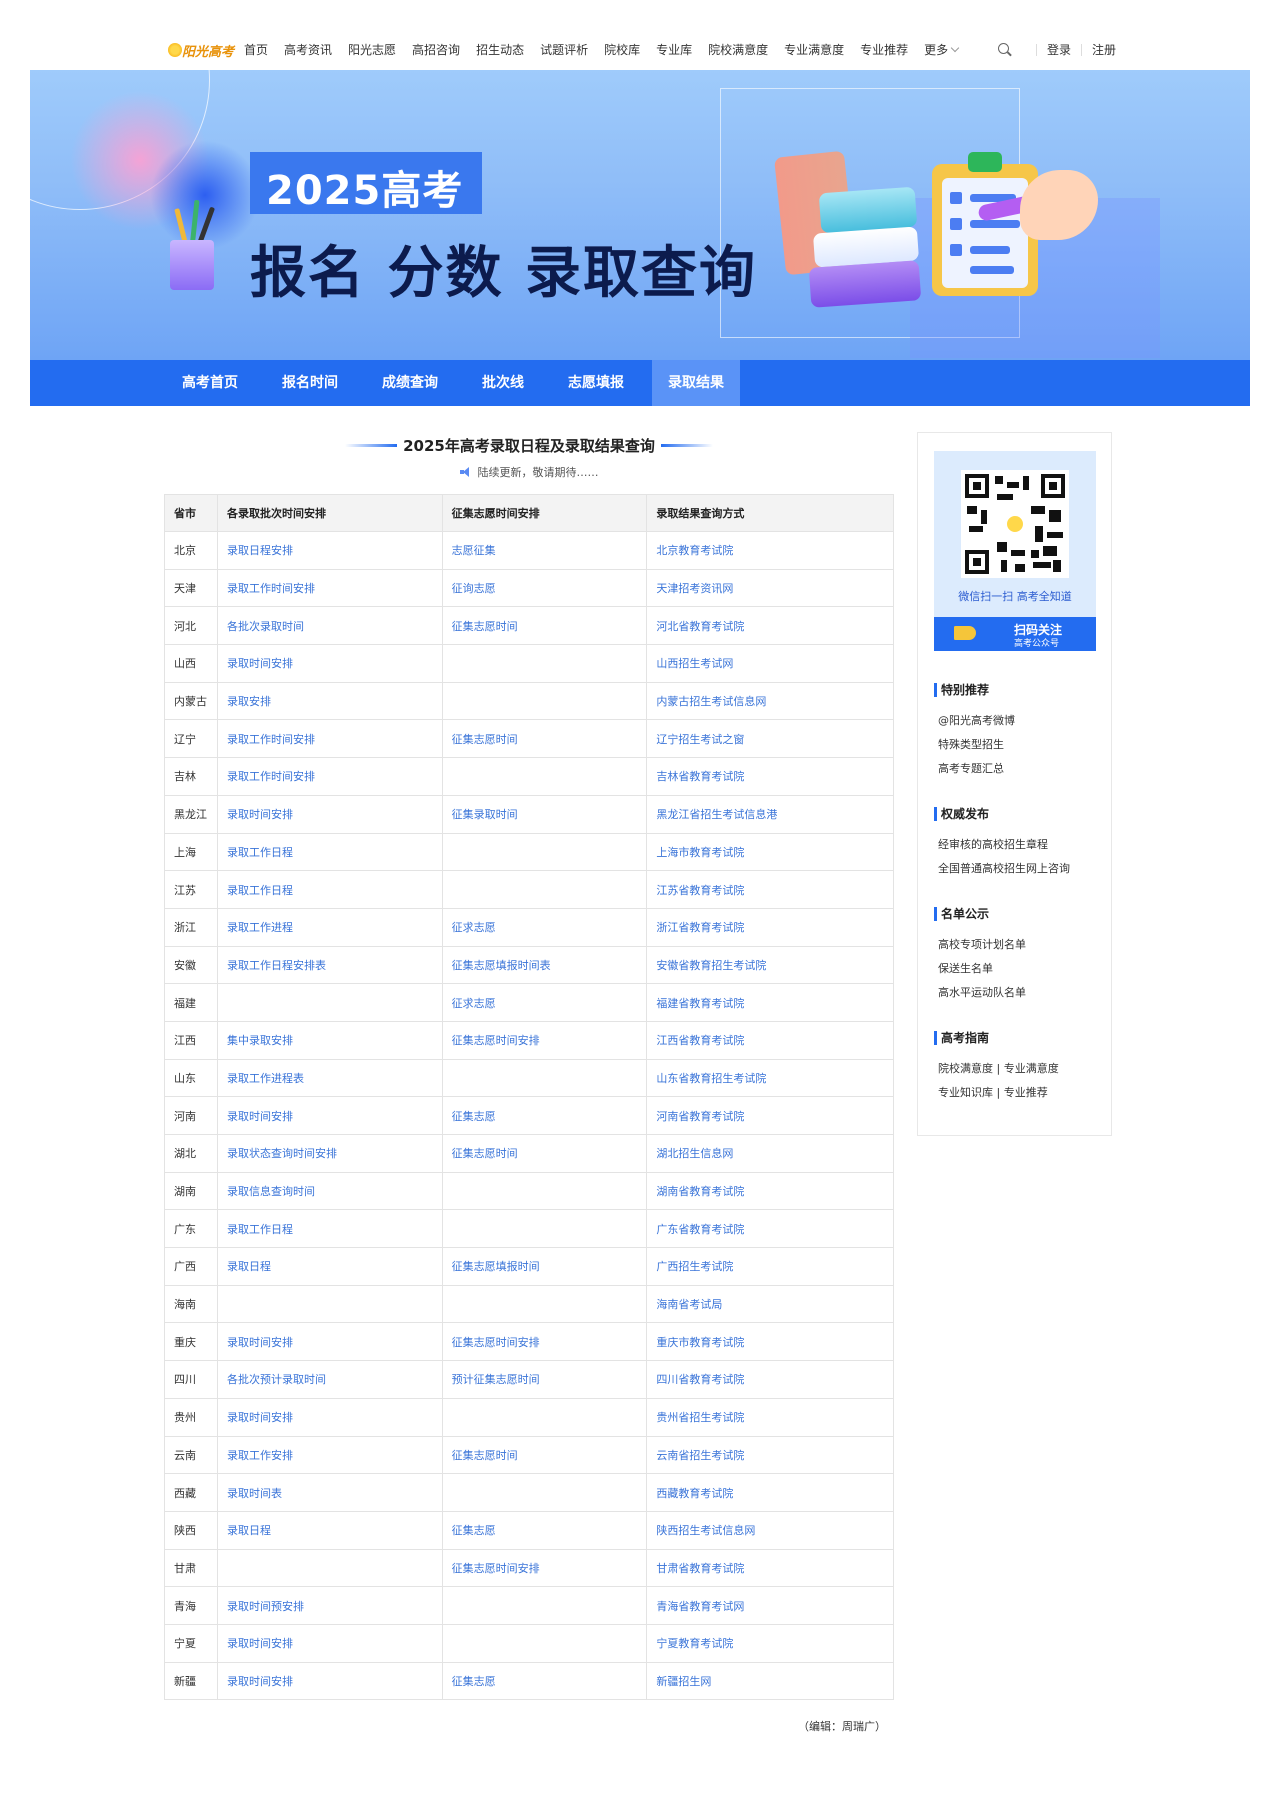 The height and width of the screenshot is (1810, 1280). I want to click on result-query-link: 广东省教育考试院, so click(770, 1229).